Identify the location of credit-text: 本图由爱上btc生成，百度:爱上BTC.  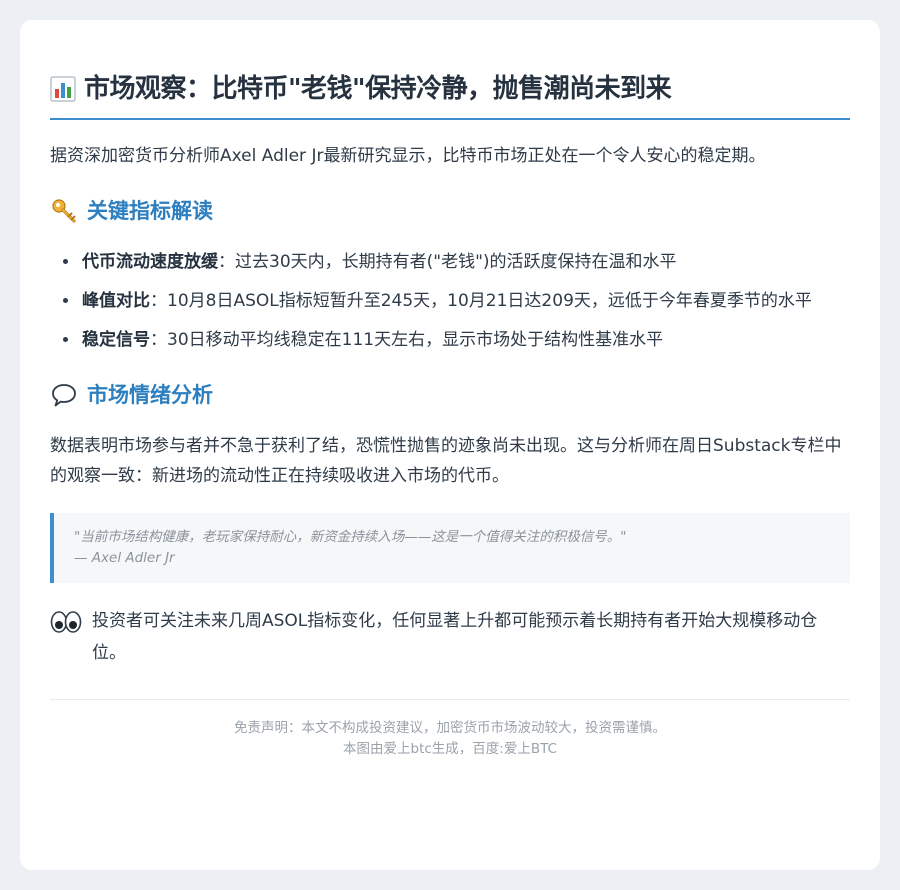
(450, 749).